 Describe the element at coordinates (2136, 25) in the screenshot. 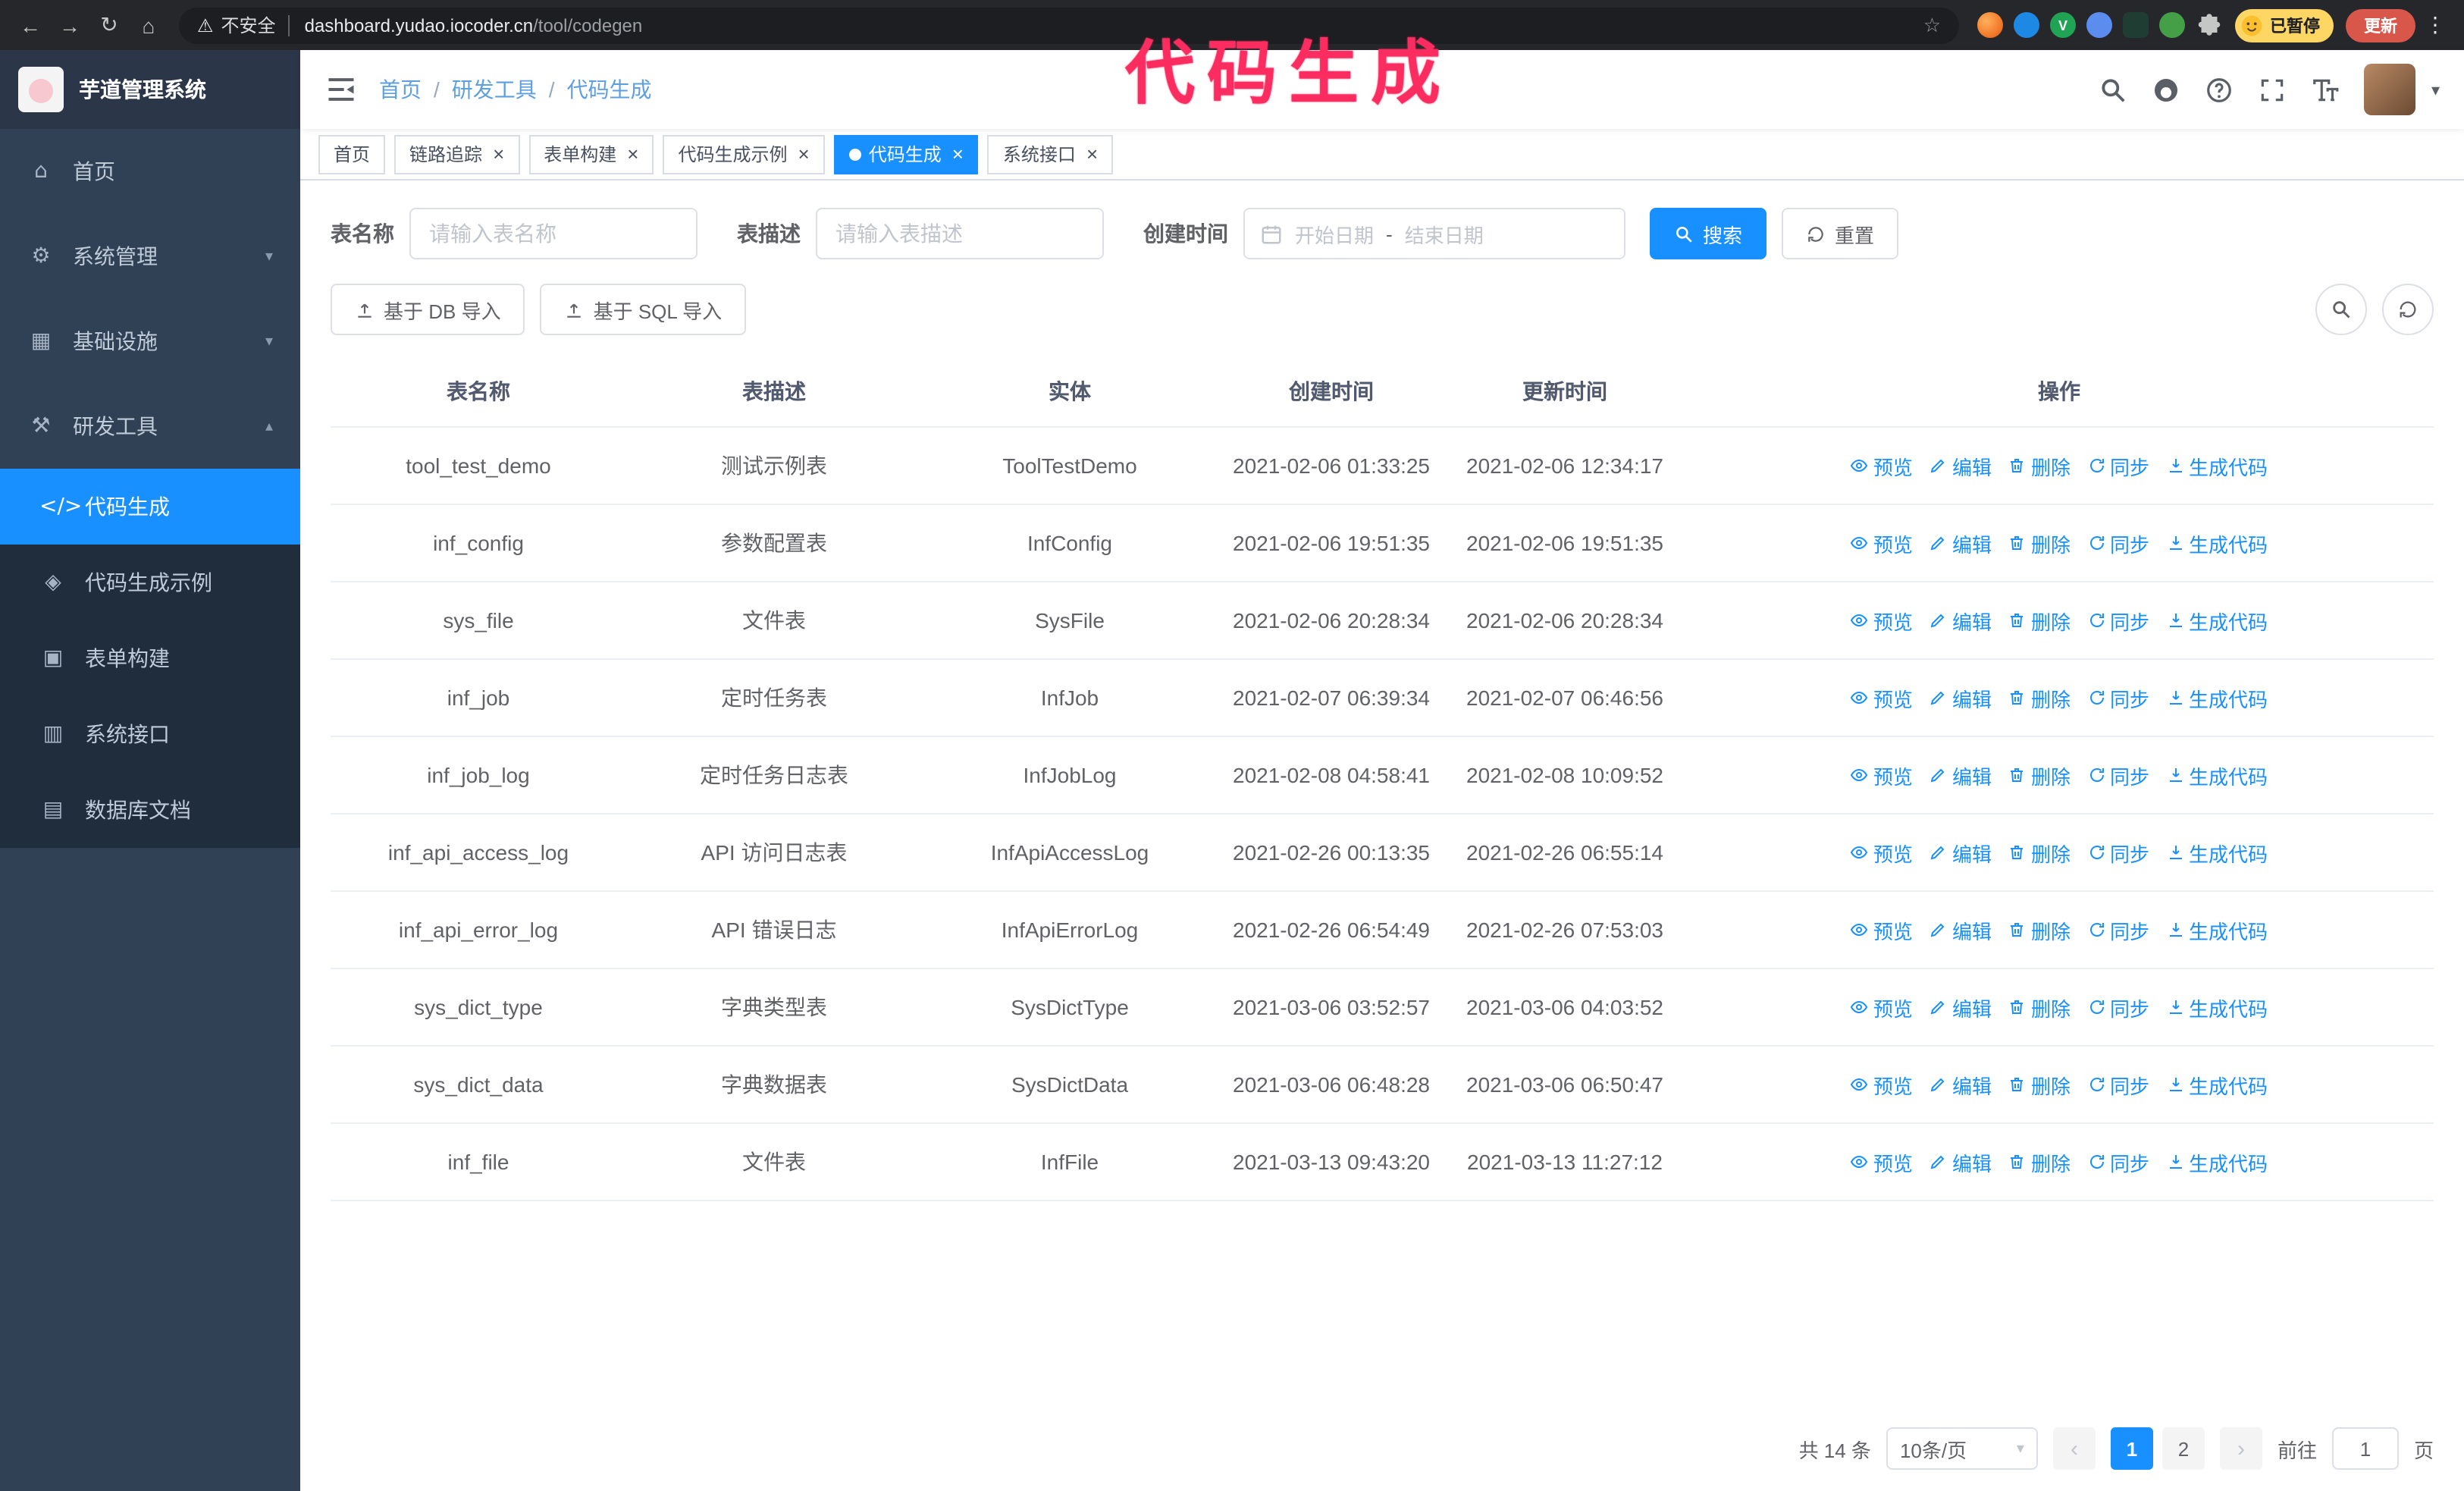

I see `extension-dark-icon` at that location.